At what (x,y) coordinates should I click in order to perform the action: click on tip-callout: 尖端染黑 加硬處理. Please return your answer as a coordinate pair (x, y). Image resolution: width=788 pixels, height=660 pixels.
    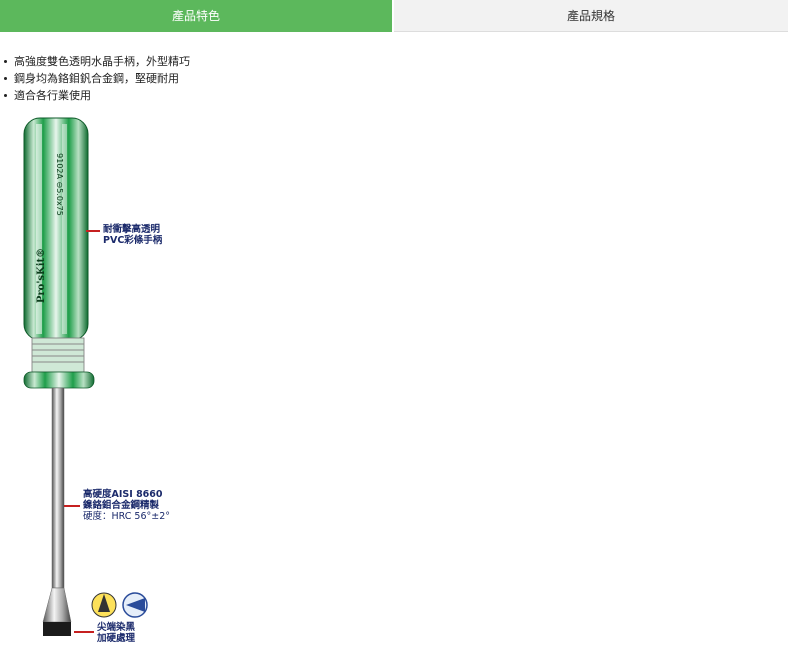
    Looking at the image, I should click on (116, 633).